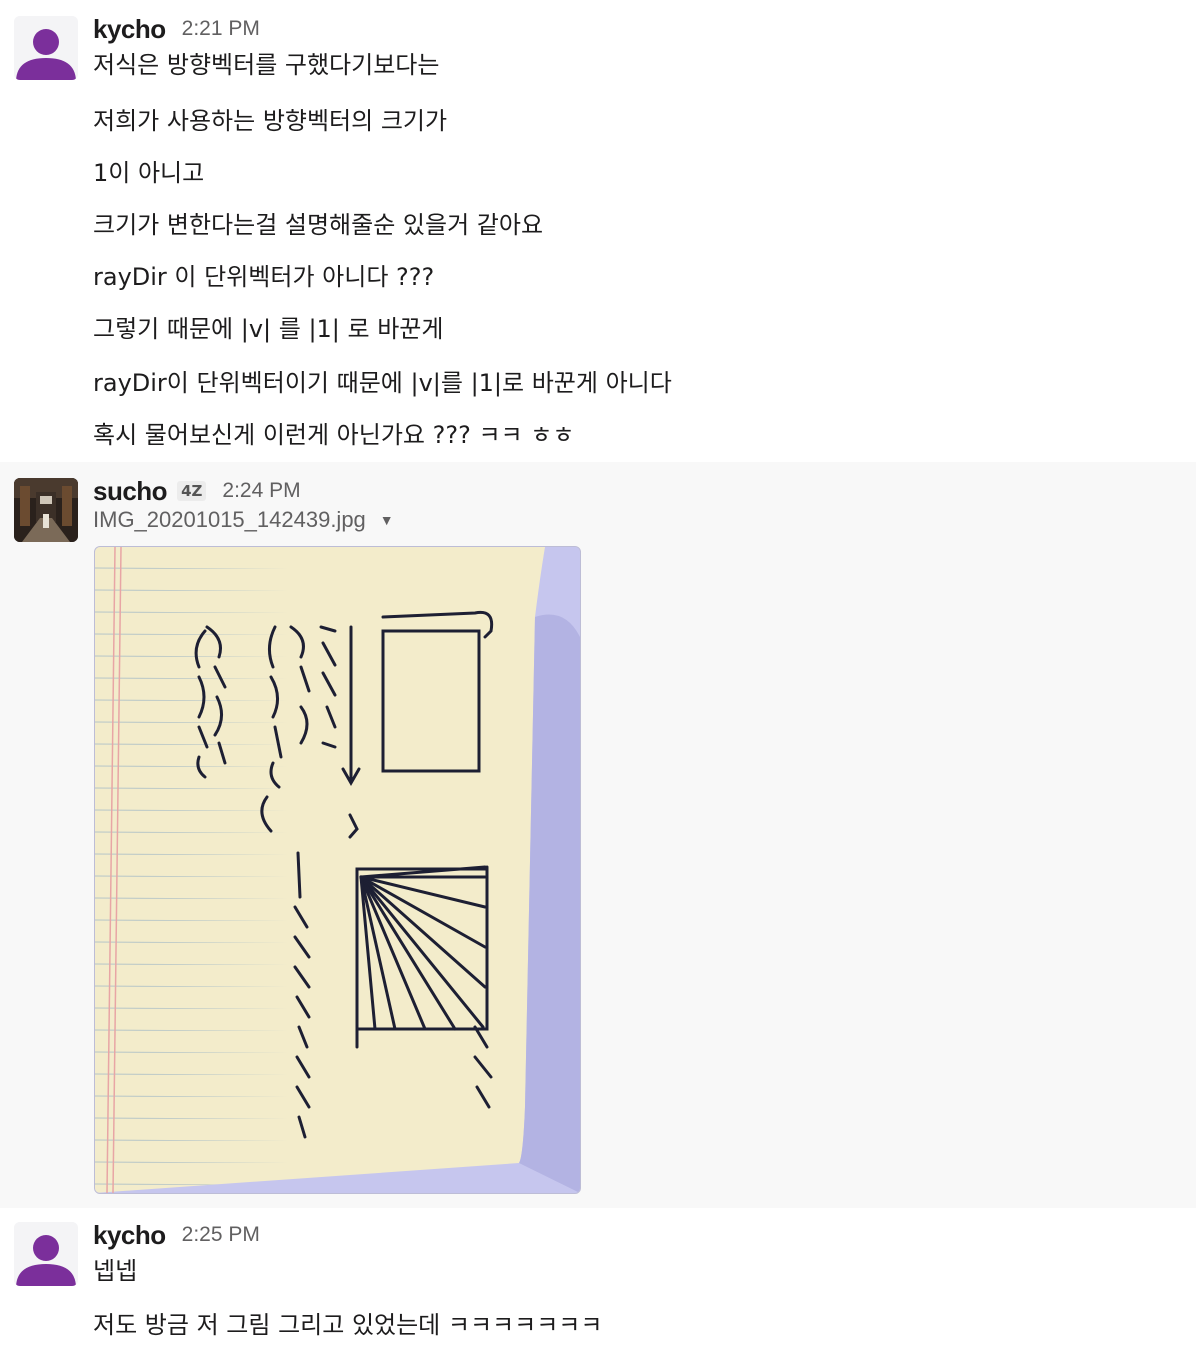 The width and height of the screenshot is (1196, 1352). What do you see at coordinates (270, 121) in the screenshot?
I see `message-text: 저희가 사용하는 방향벡터의 크기가` at bounding box center [270, 121].